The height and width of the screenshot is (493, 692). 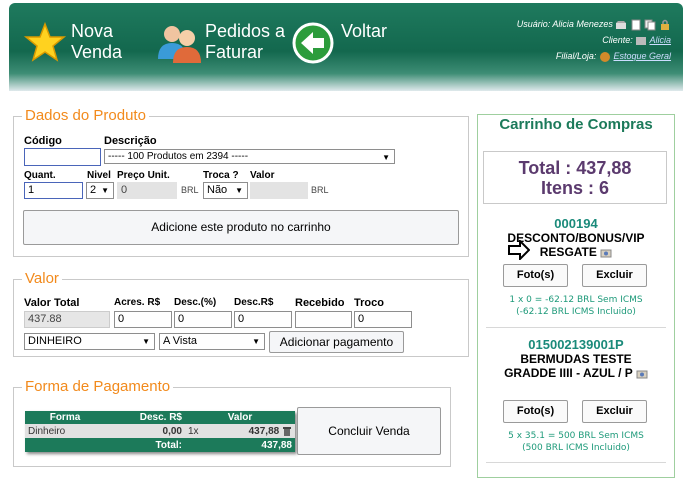 I want to click on pedidos-line2: Faturar, so click(x=234, y=52).